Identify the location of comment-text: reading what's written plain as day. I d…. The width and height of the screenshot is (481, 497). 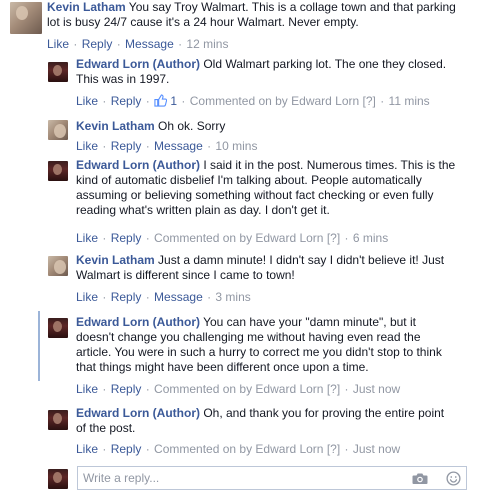
(203, 210).